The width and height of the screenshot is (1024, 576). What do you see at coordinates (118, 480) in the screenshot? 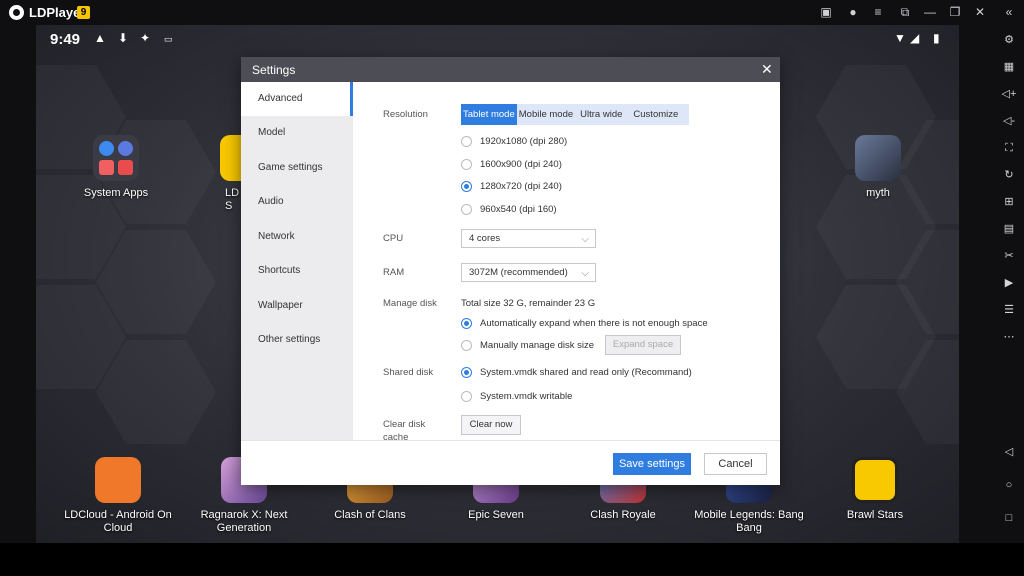
I see `ldcloud-icon` at bounding box center [118, 480].